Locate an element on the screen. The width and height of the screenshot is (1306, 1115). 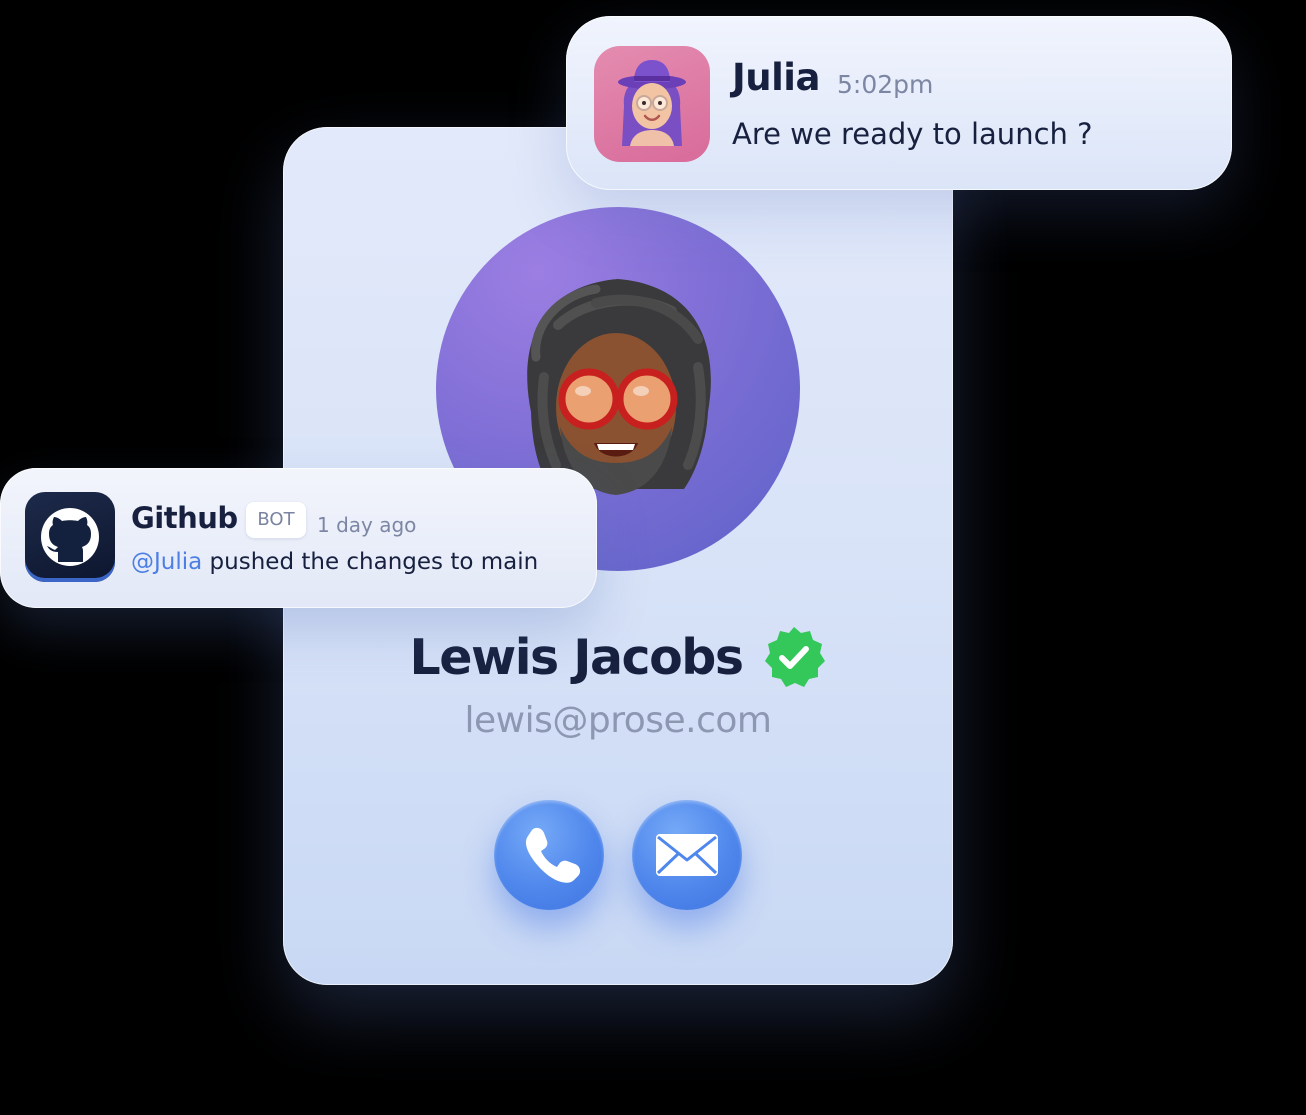
memoji-avatar-icon is located at coordinates (652, 103).